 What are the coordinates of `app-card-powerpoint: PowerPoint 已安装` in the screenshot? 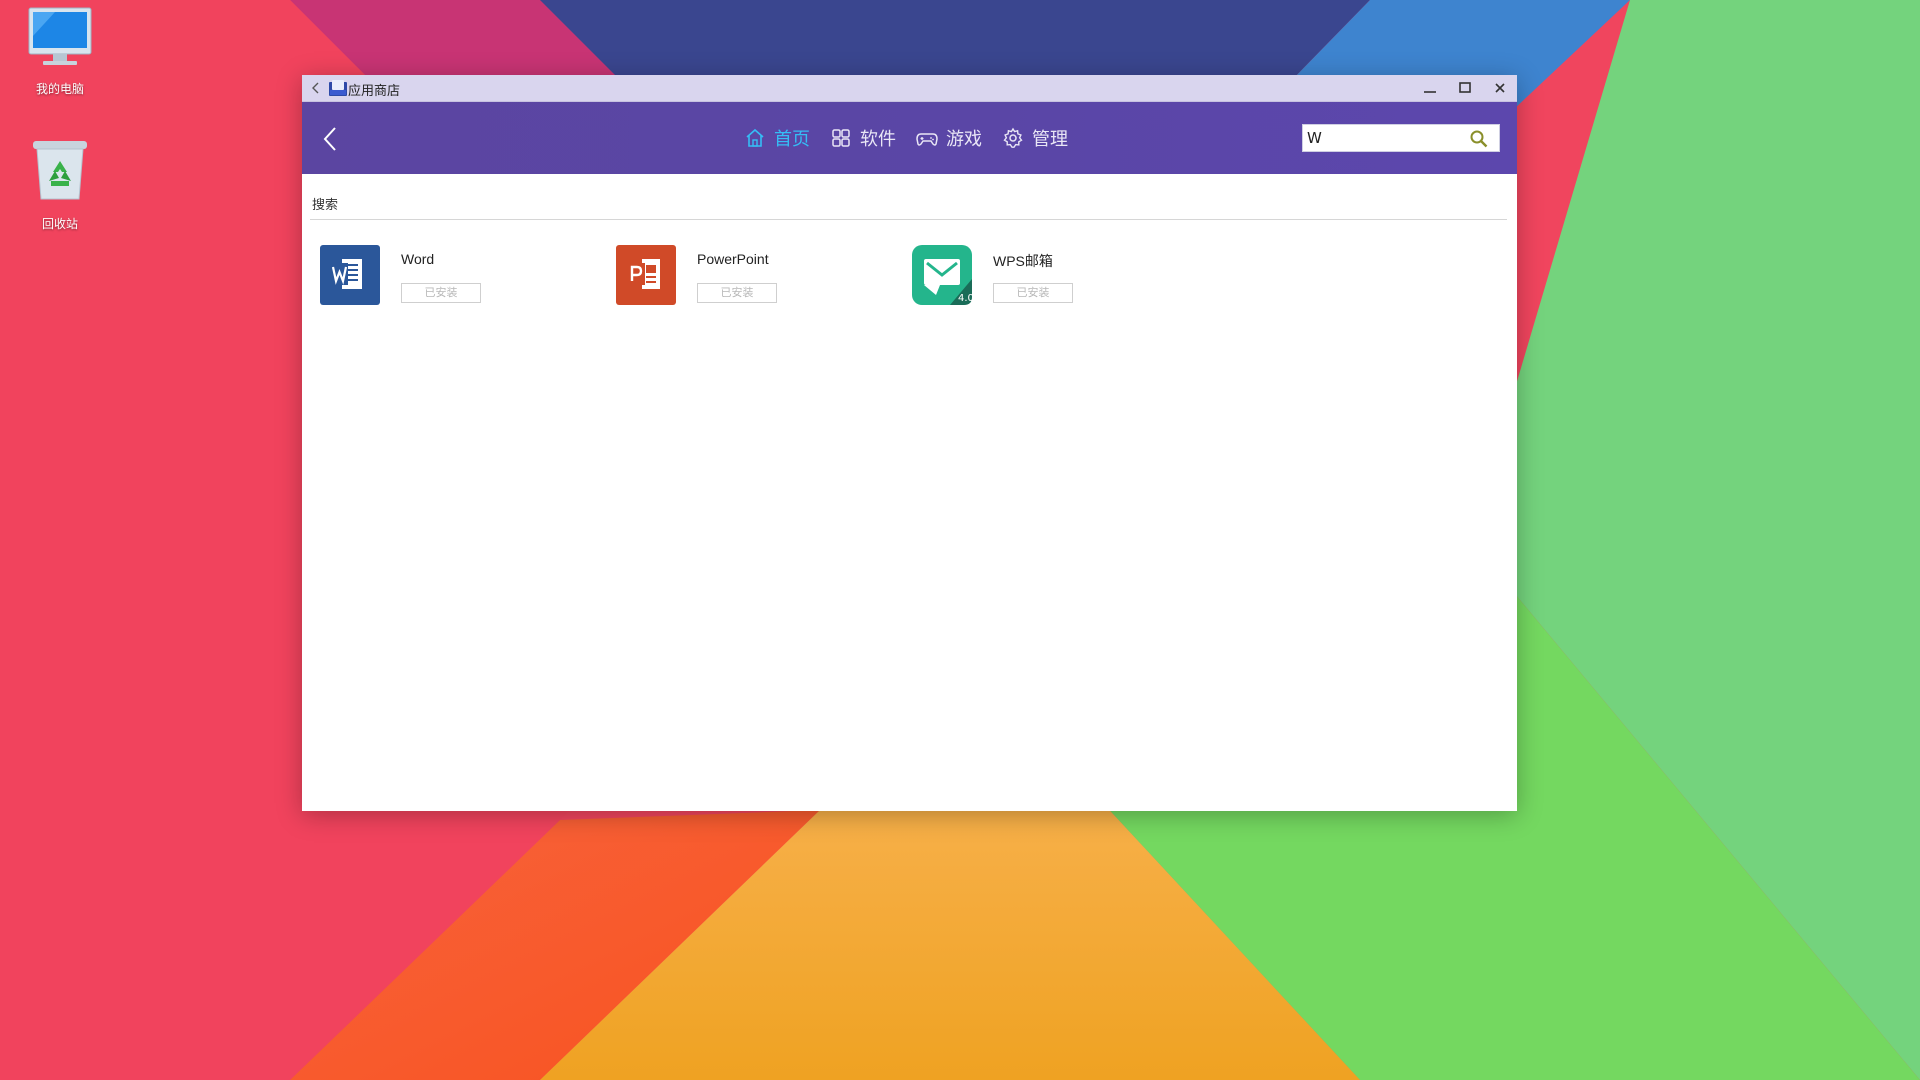 It's located at (754, 276).